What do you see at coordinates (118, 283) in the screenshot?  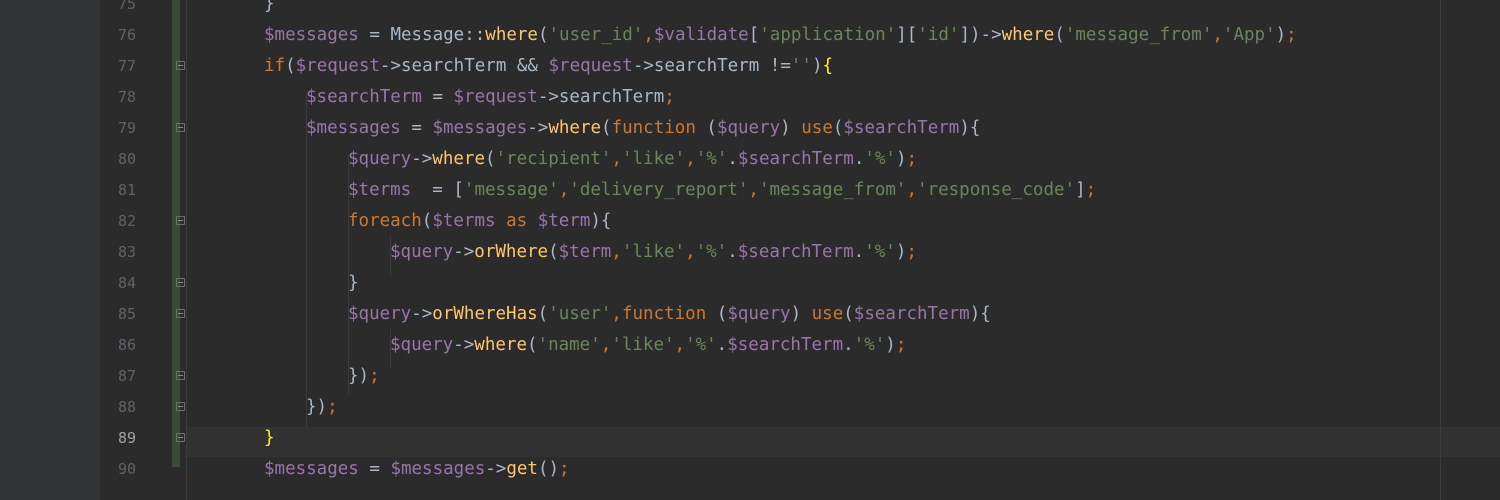 I see `line-number: 84` at bounding box center [118, 283].